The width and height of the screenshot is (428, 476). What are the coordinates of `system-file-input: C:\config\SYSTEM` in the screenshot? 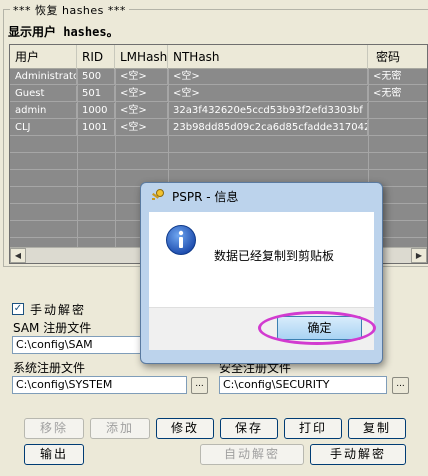 It's located at (99, 385).